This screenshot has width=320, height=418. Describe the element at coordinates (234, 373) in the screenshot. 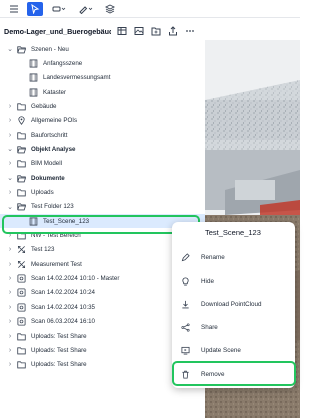

I see `remove-highlight` at that location.